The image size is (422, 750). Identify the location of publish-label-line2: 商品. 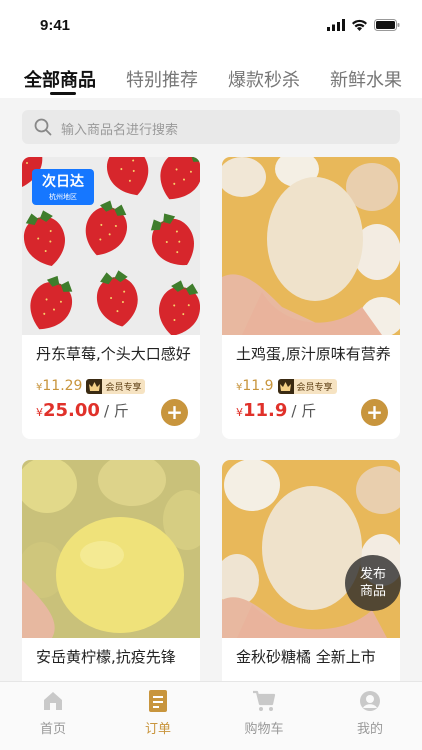
(372, 591).